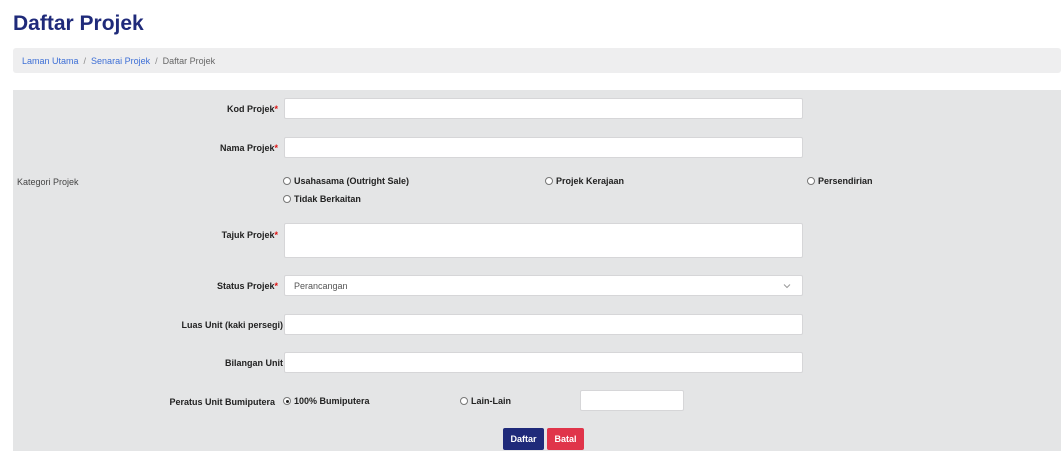 Image resolution: width=1061 pixels, height=451 pixels. I want to click on nama-projek-input, so click(543, 147).